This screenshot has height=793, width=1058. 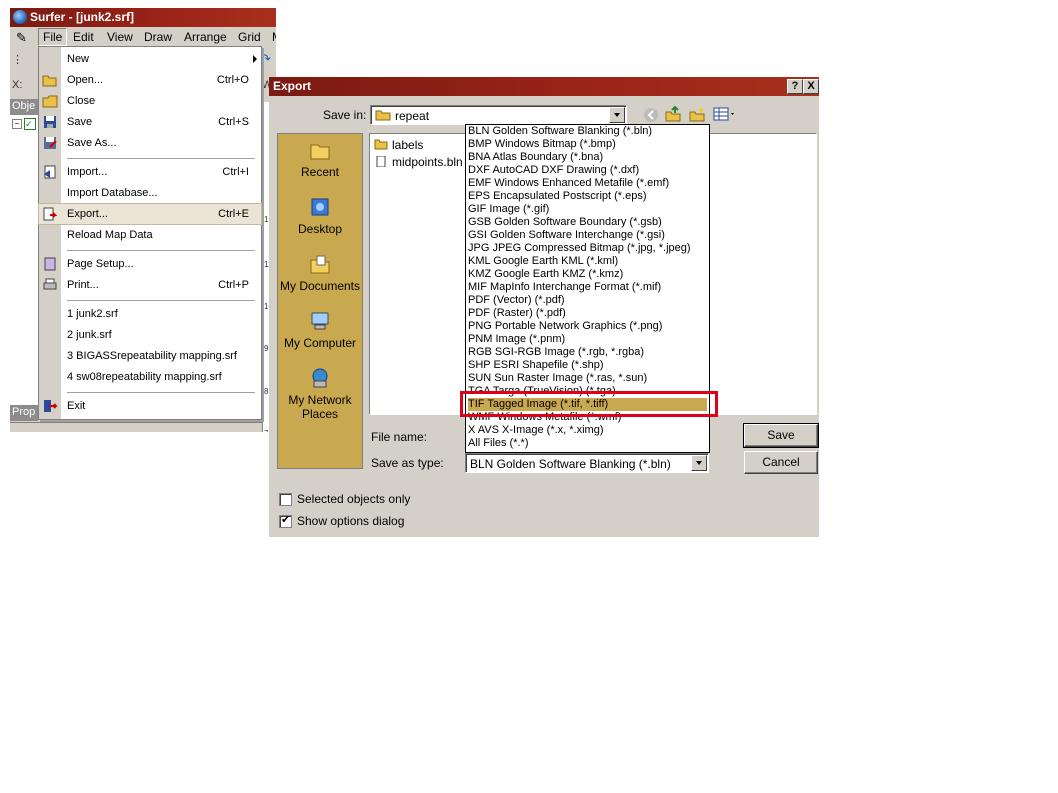 I want to click on menu-file: File, so click(x=53, y=37).